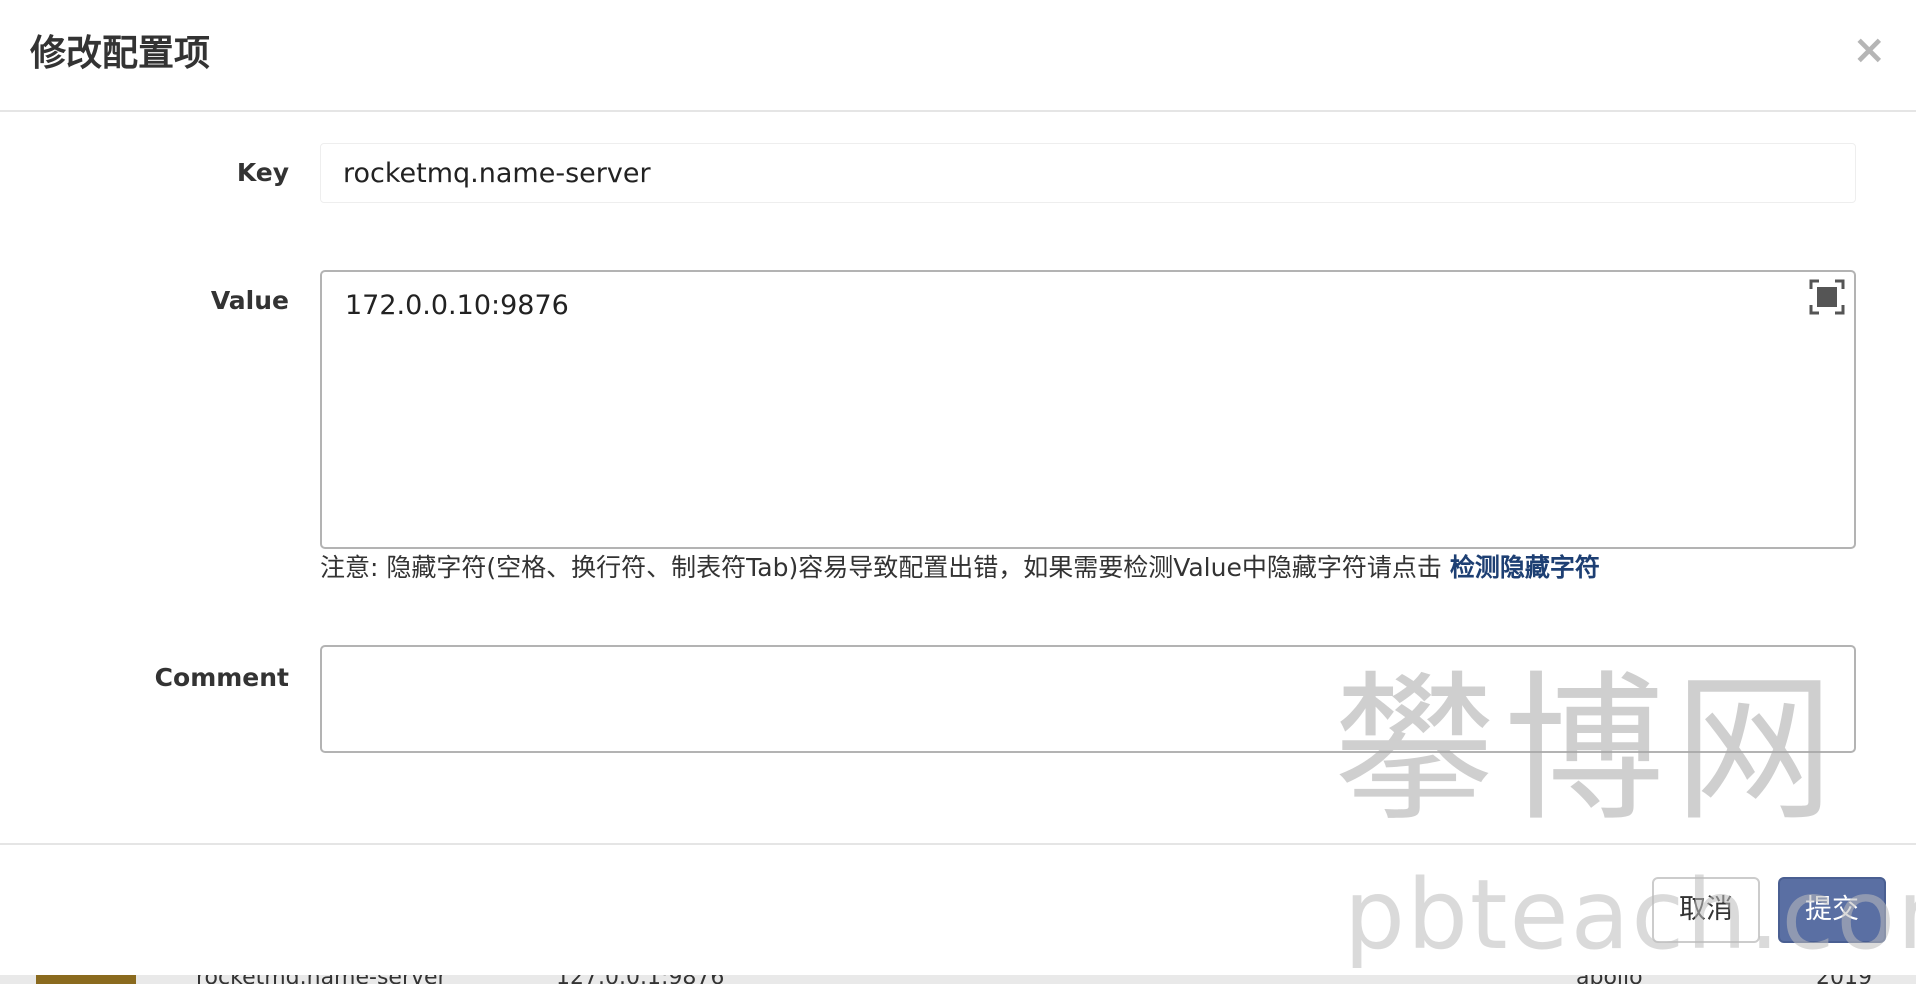  I want to click on bg-row-time: 2019, so click(1844, 979).